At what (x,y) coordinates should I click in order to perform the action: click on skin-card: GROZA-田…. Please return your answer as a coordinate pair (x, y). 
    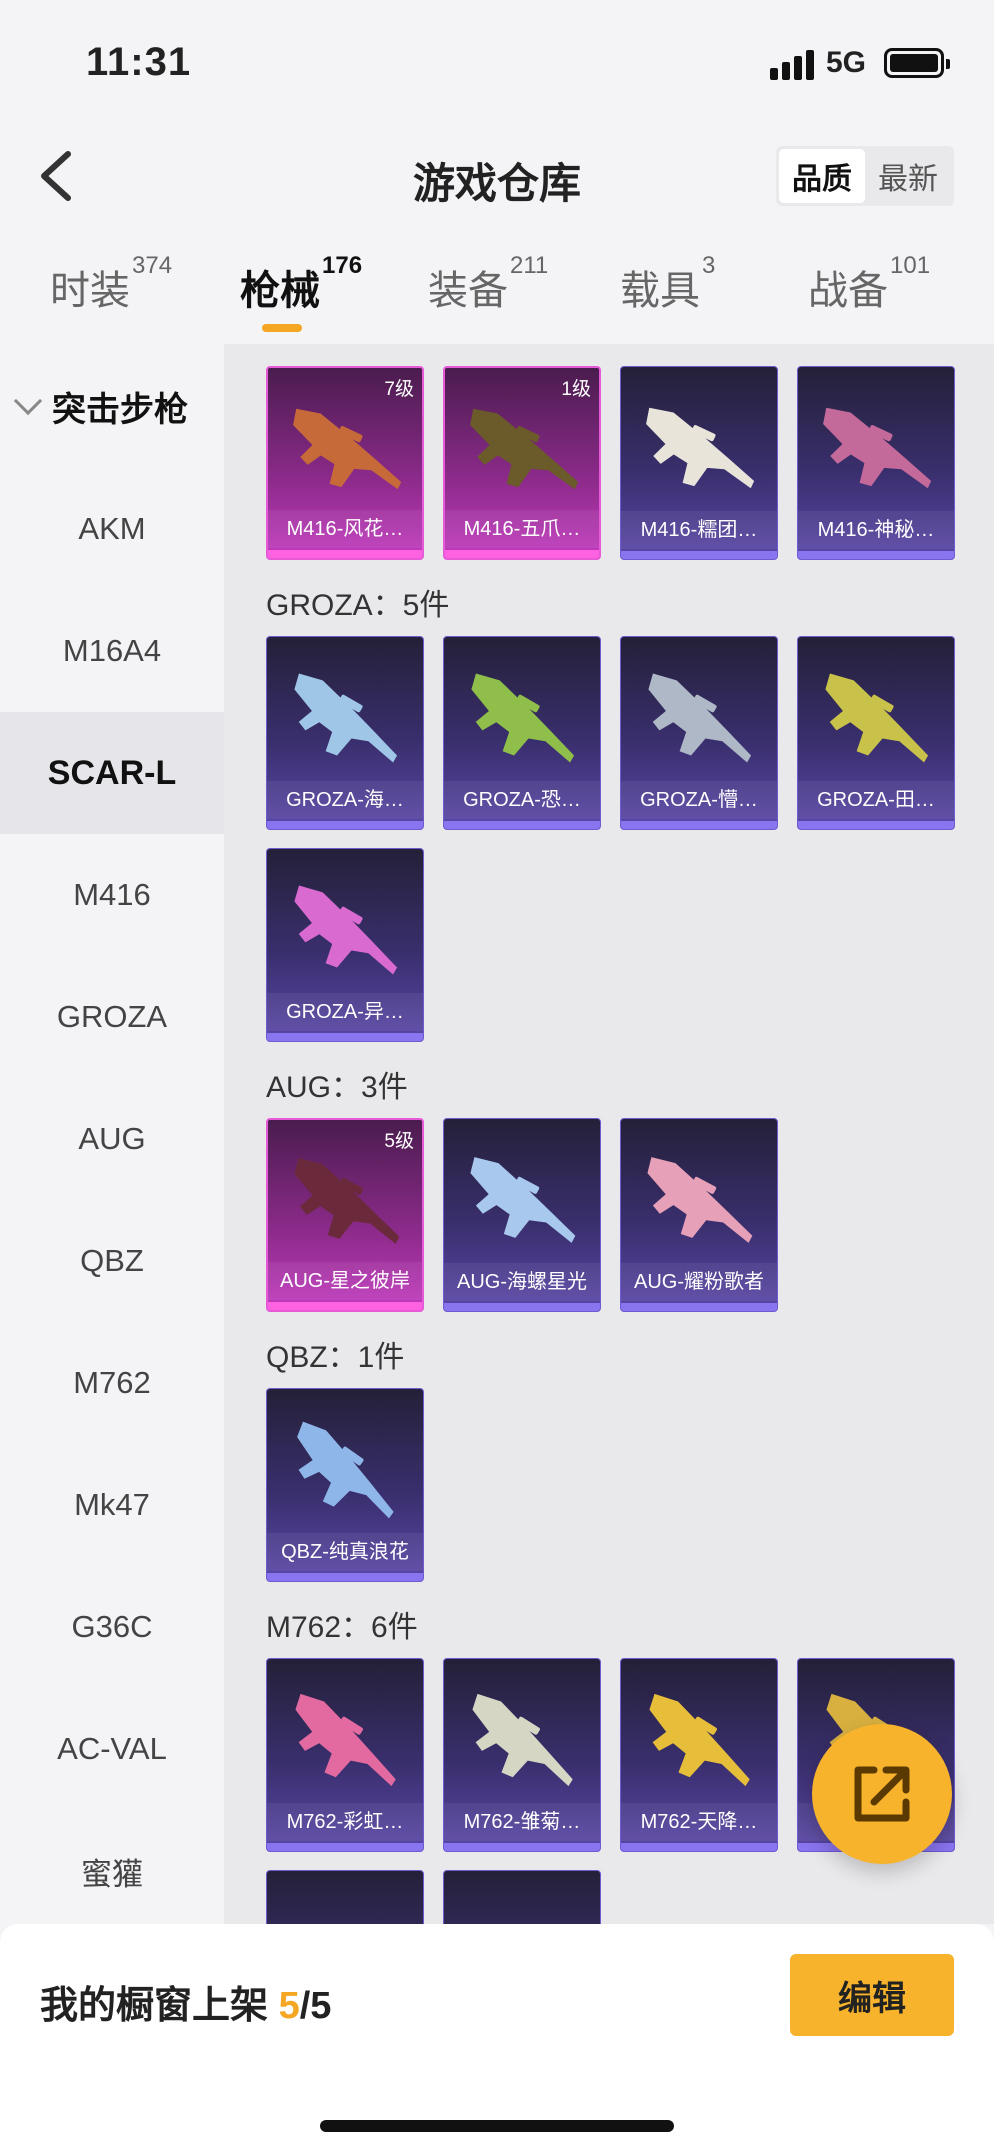
    Looking at the image, I should click on (876, 733).